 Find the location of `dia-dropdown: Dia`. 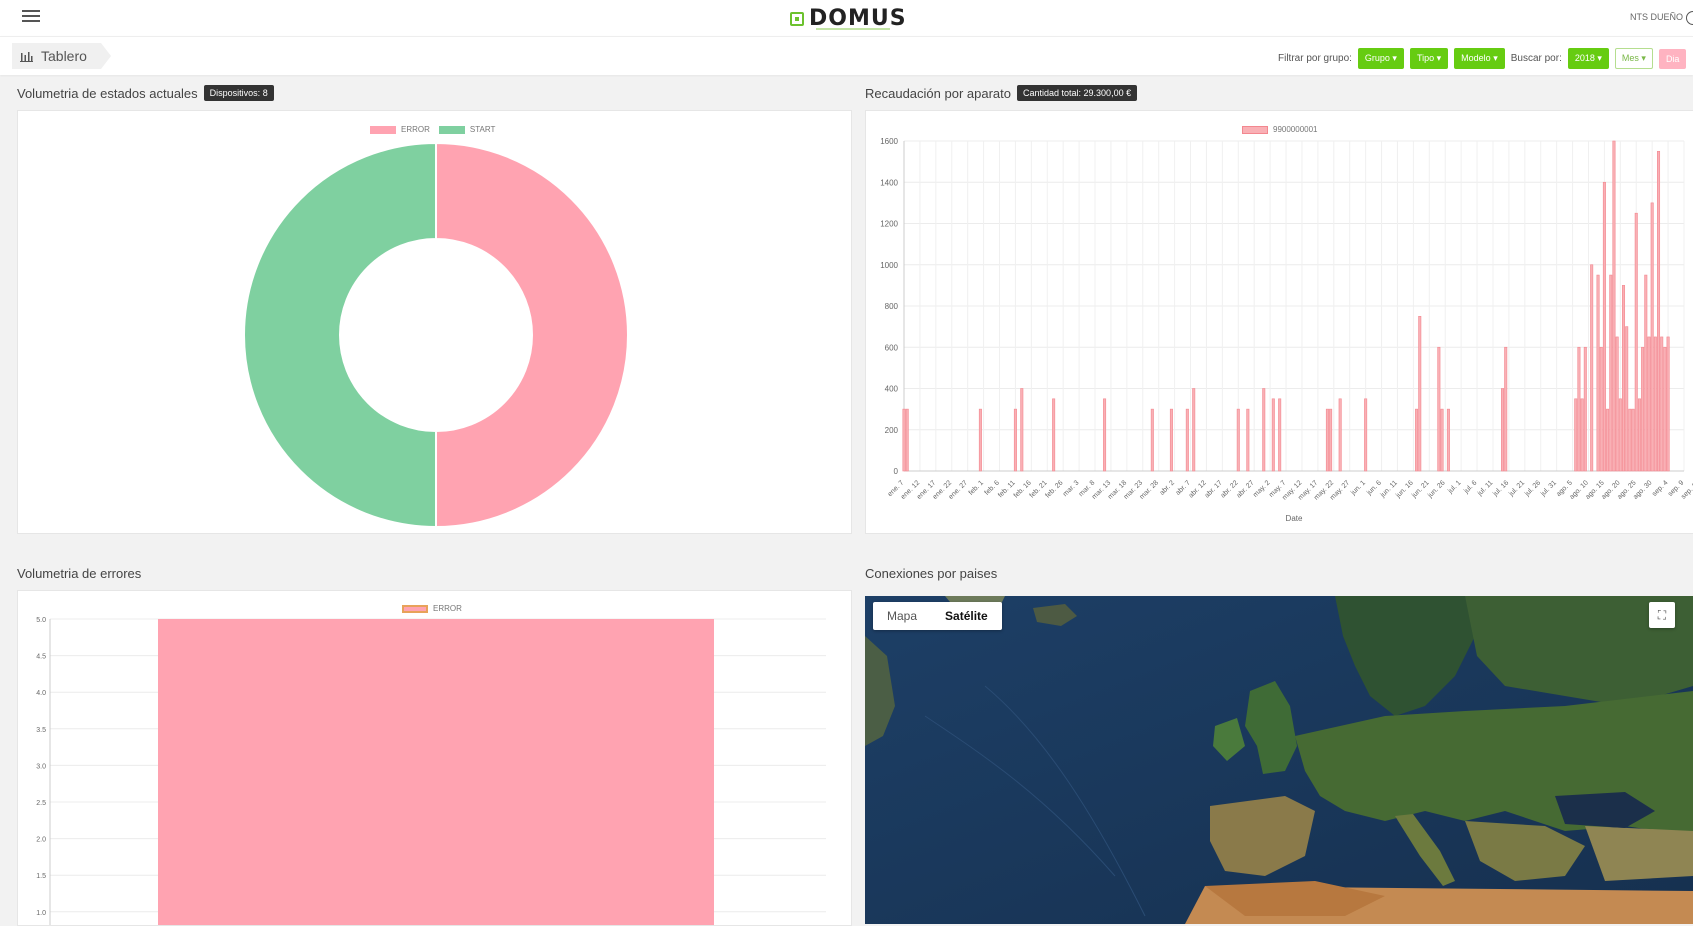

dia-dropdown: Dia is located at coordinates (1672, 58).